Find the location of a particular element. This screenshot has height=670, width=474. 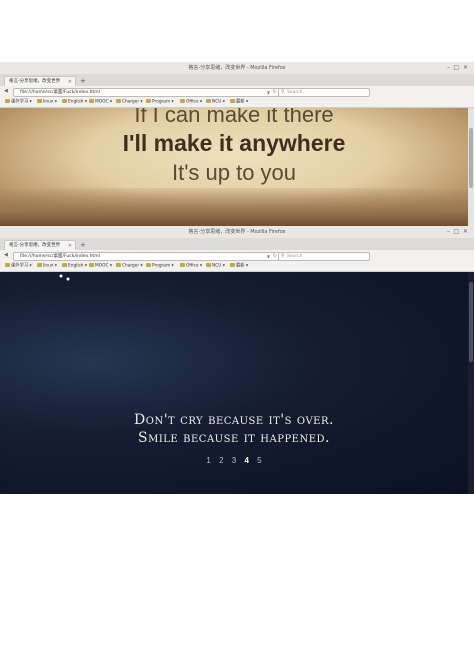

quote-line-3: It's up to you is located at coordinates (234, 172).